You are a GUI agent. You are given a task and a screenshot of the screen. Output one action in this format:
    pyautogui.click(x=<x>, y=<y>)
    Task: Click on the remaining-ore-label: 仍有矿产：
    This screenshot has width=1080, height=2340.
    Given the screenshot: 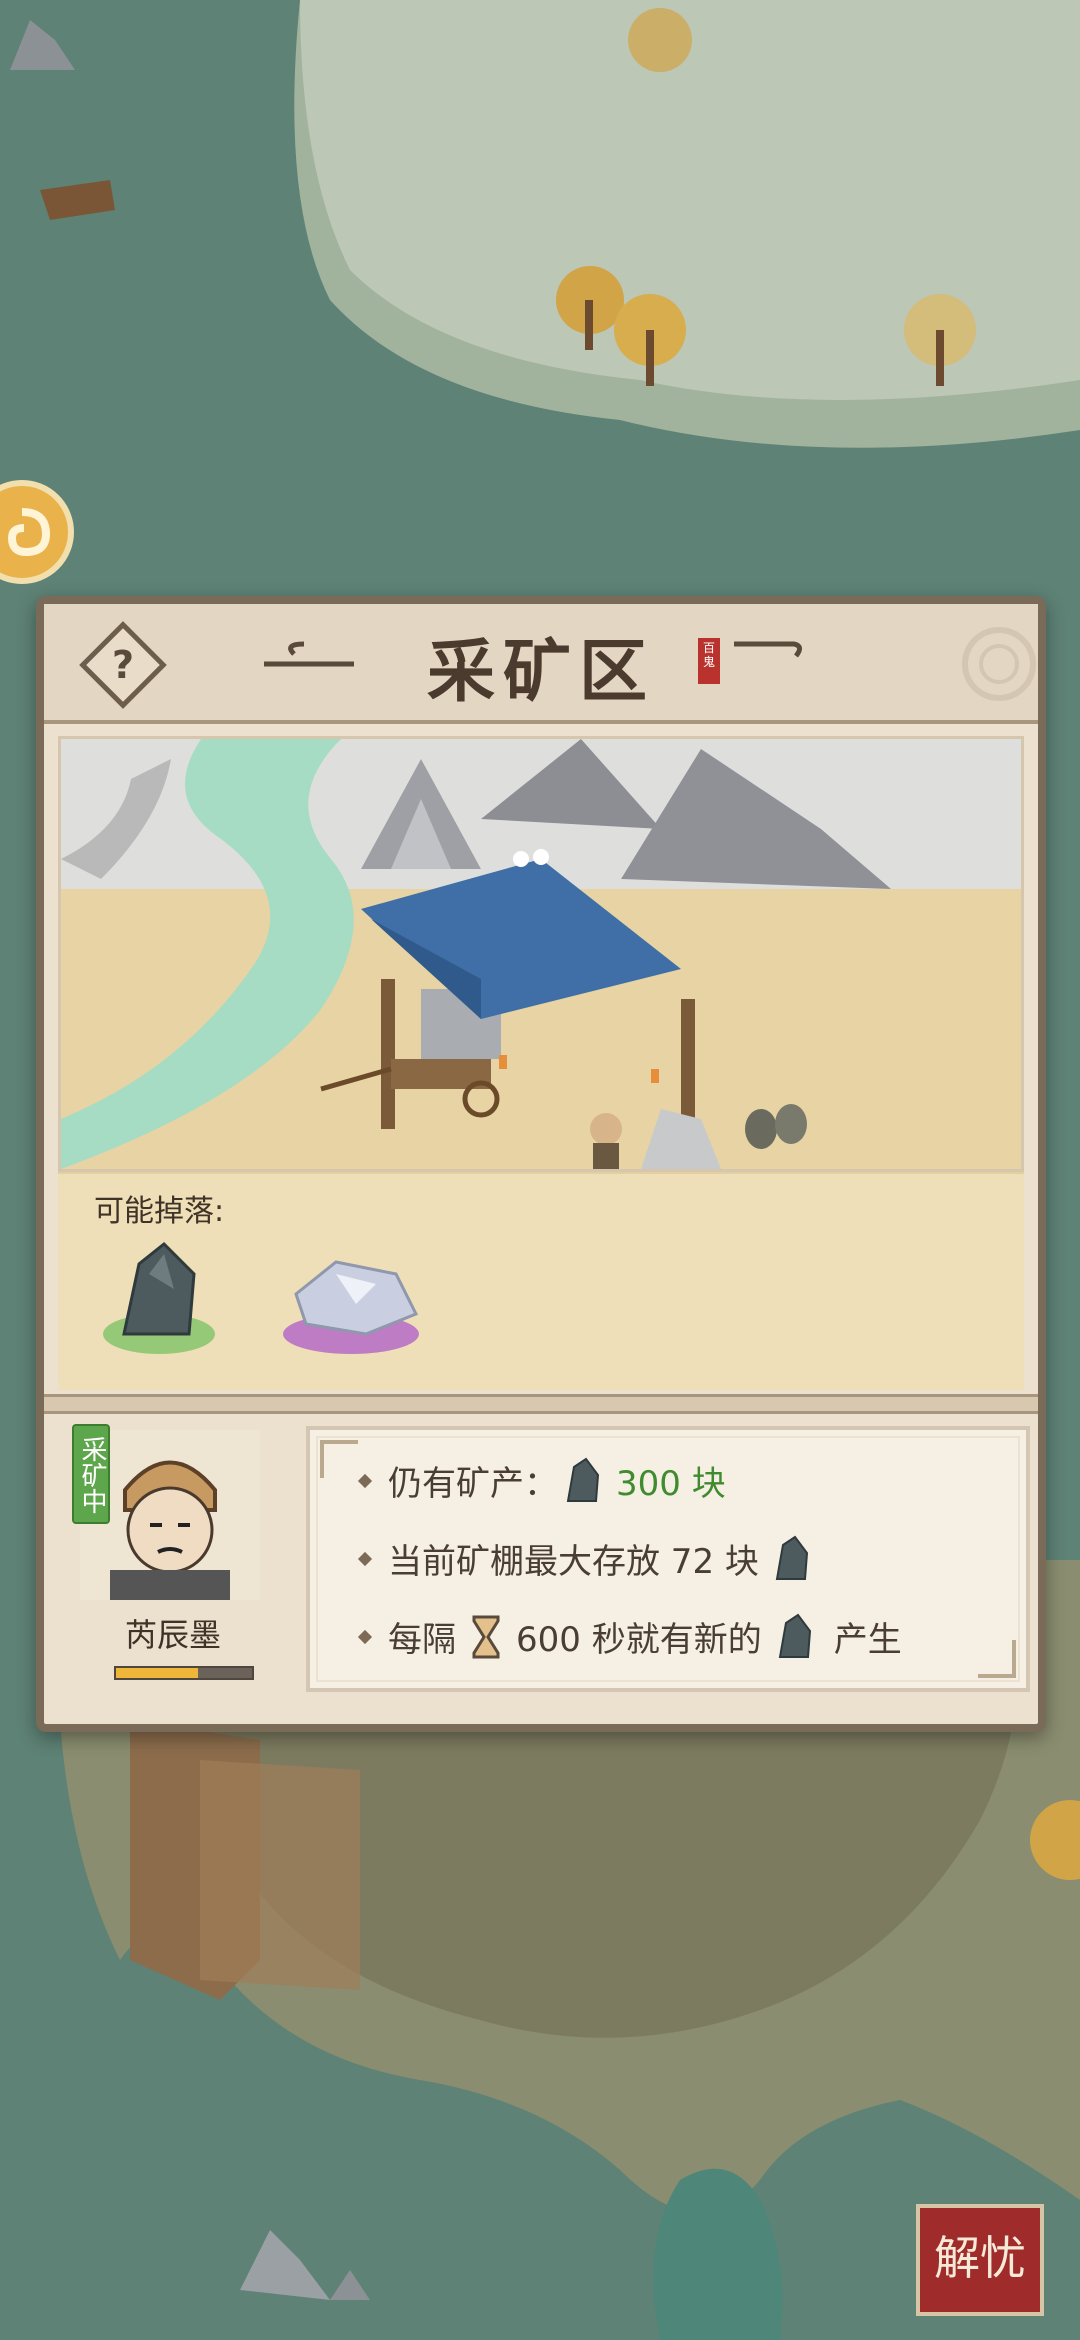 What is the action you would take?
    pyautogui.click(x=473, y=1484)
    